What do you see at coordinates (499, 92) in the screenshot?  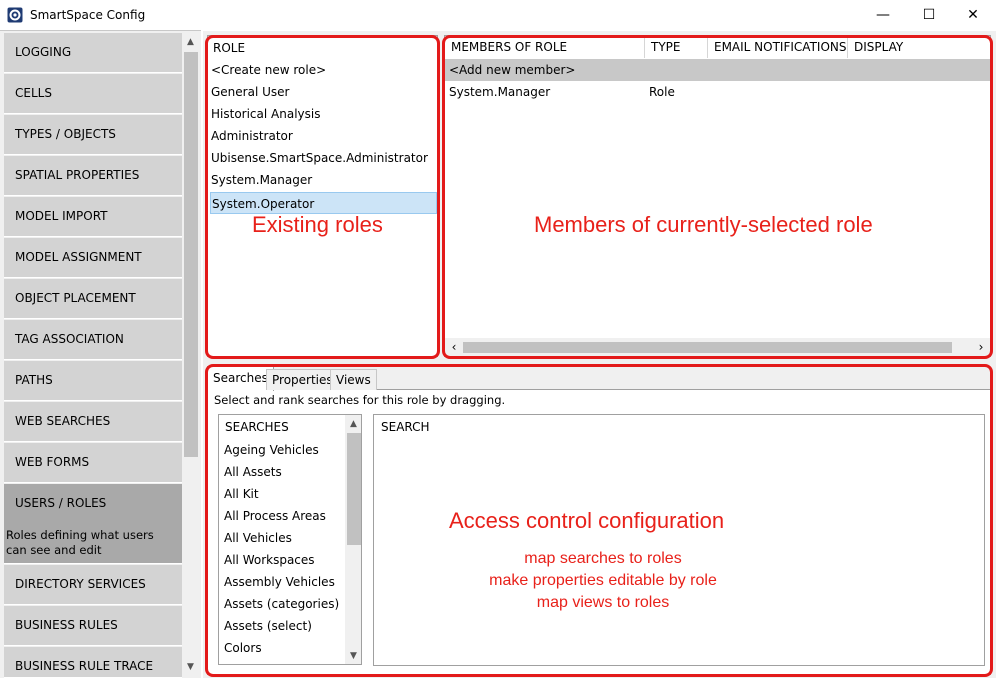 I see `member-name-cell: System.Manager` at bounding box center [499, 92].